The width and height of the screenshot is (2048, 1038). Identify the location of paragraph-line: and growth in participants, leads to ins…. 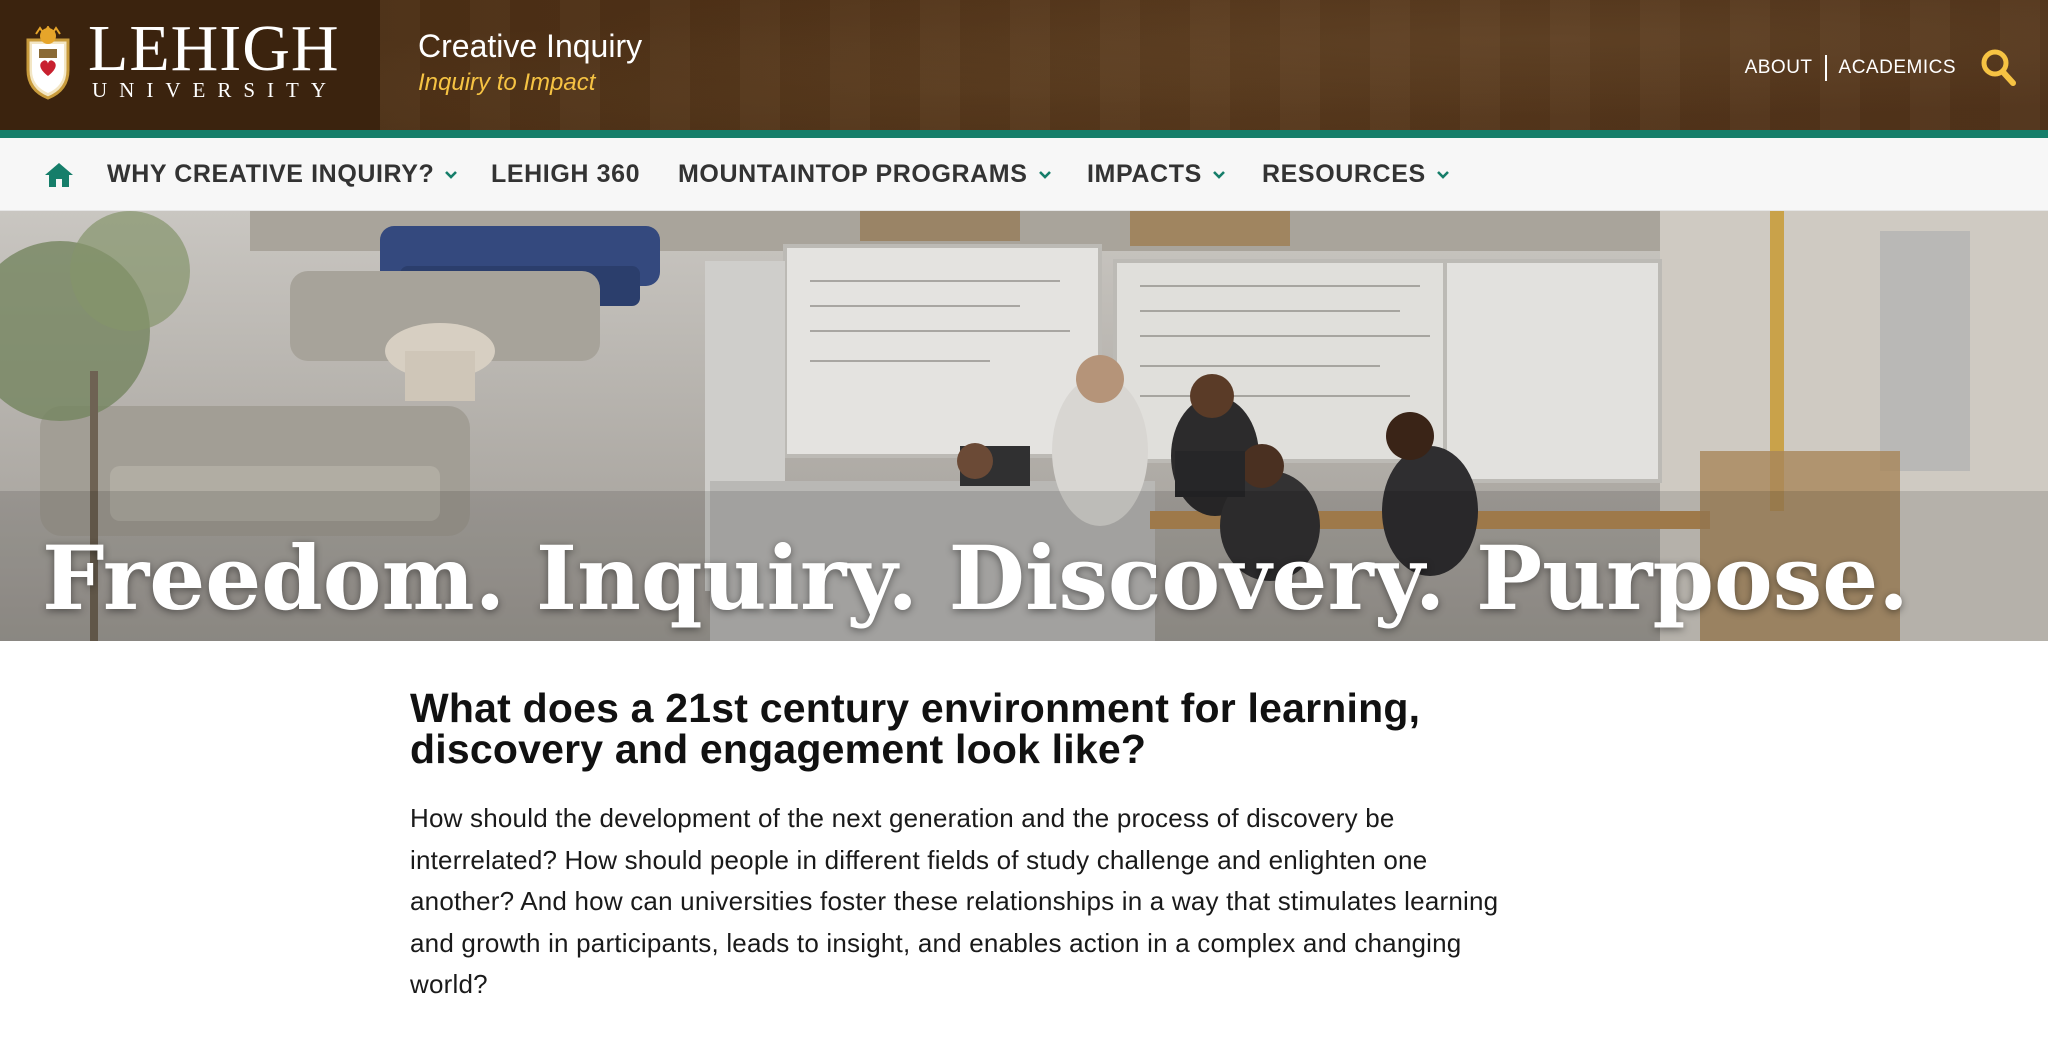
(936, 942).